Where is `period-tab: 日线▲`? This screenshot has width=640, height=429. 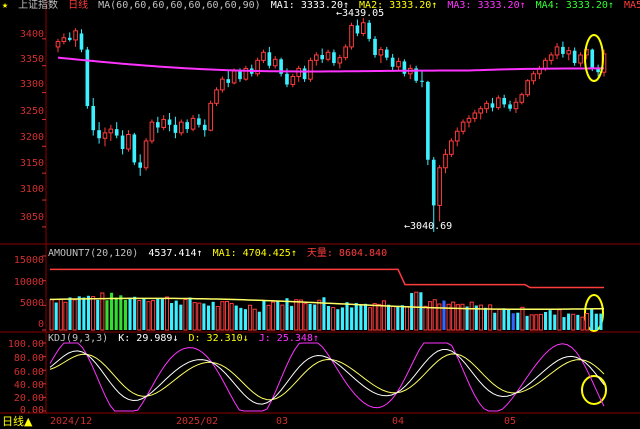
period-tab: 日线▲ is located at coordinates (24, 421).